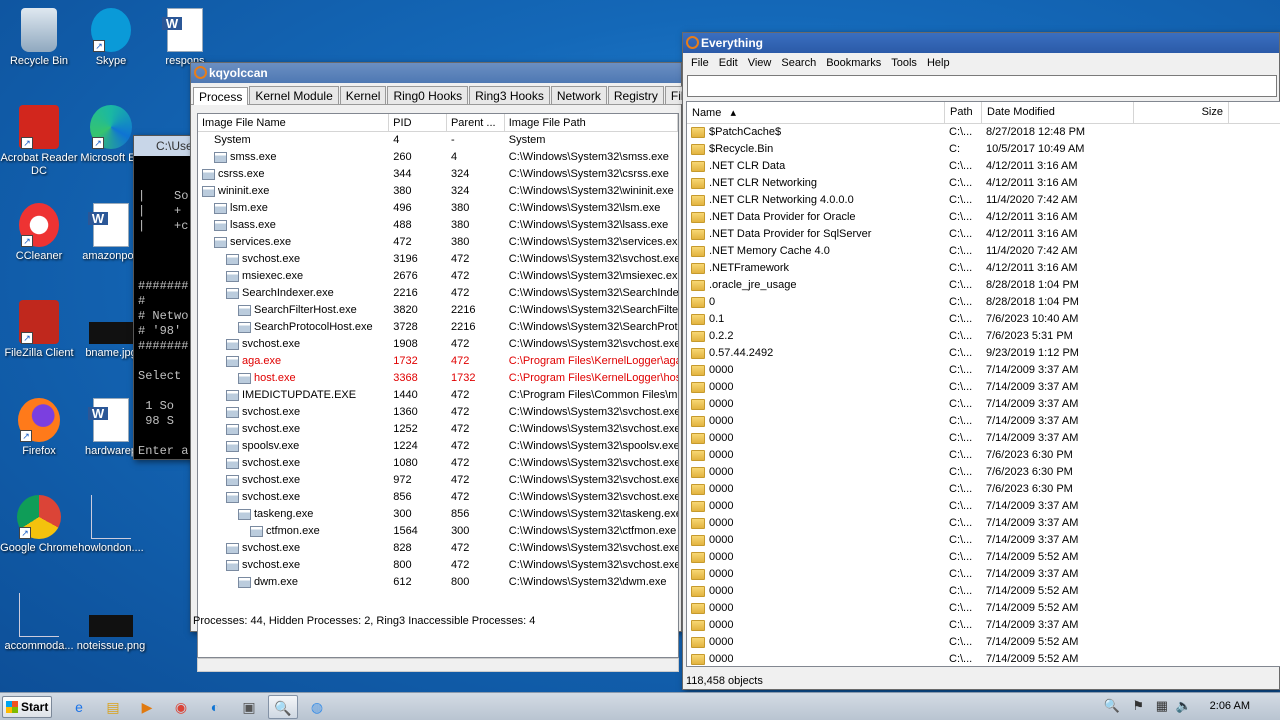 The width and height of the screenshot is (1280, 720). I want to click on search-tray-icon: 🔍, so click(1112, 706).